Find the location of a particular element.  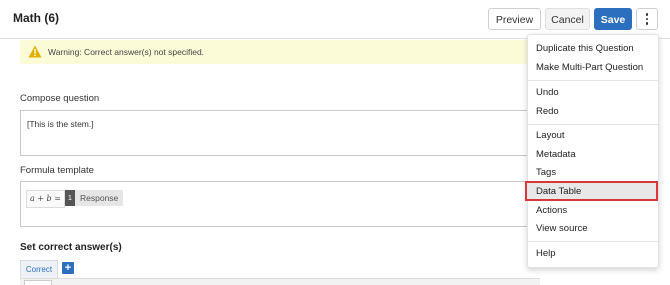

response-box: Response is located at coordinates (99, 198).